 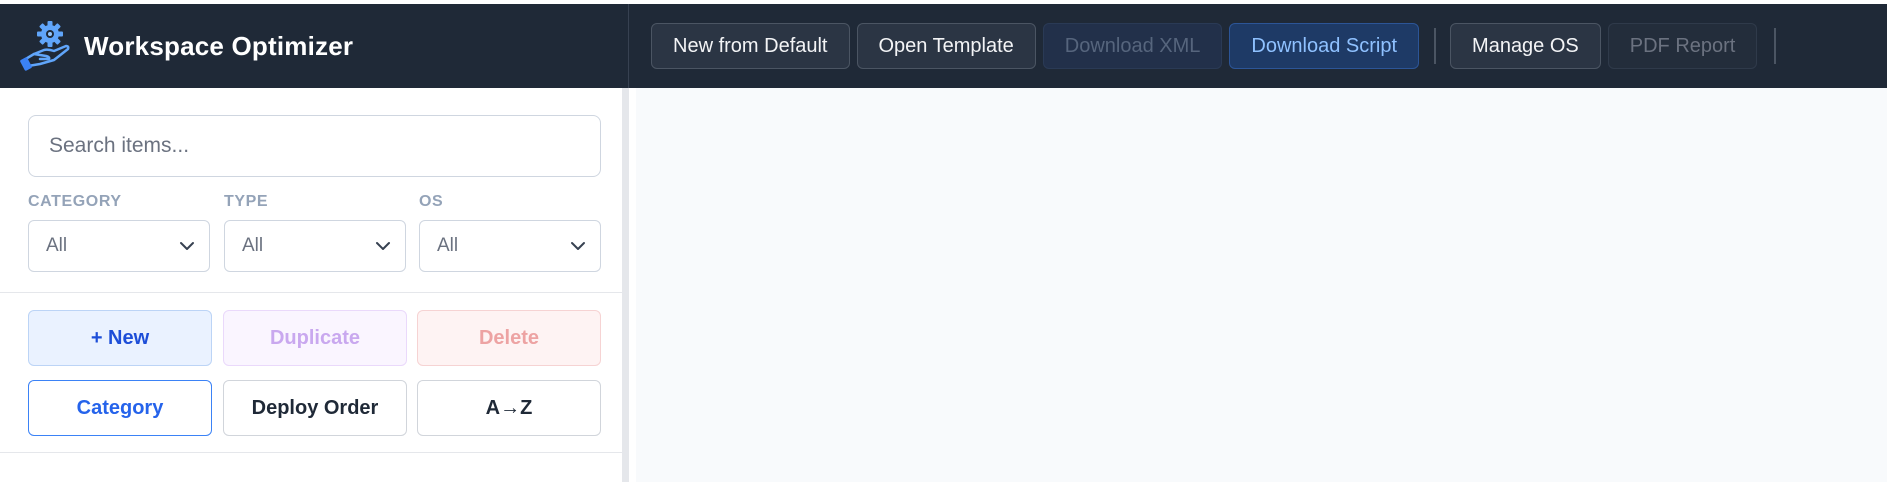 I want to click on filter-label: CATEGORY, so click(x=75, y=201).